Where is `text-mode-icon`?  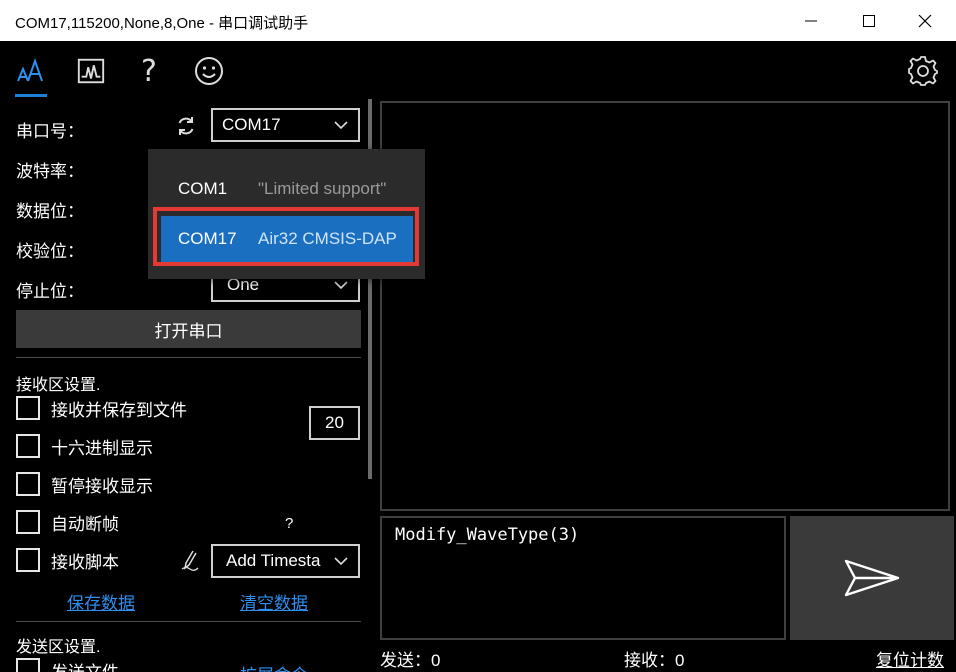 text-mode-icon is located at coordinates (30, 69).